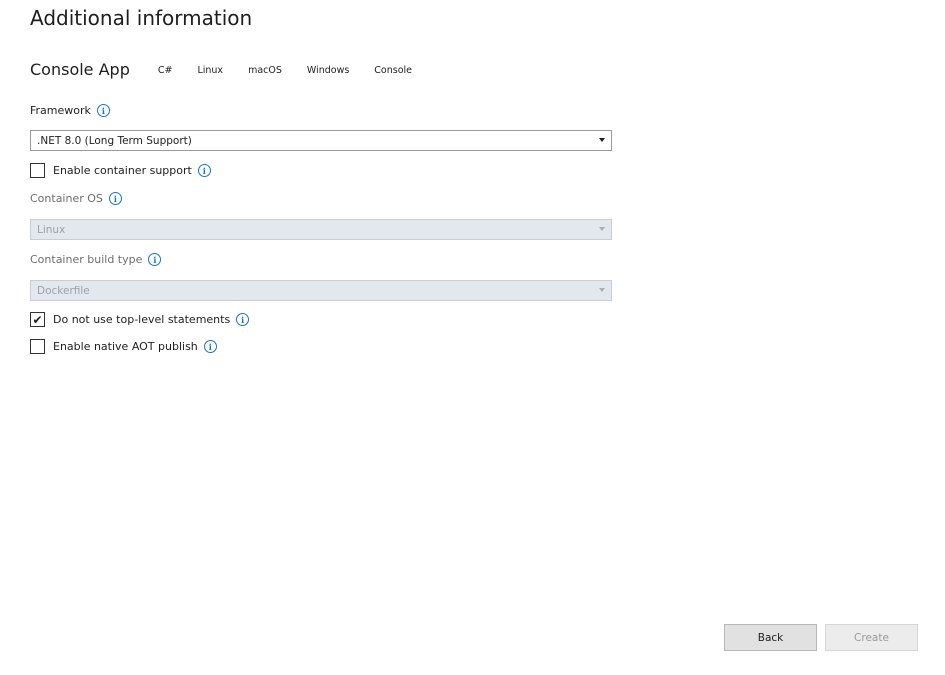 The width and height of the screenshot is (945, 675). What do you see at coordinates (328, 70) in the screenshot?
I see `tag-platform-windows: Windows` at bounding box center [328, 70].